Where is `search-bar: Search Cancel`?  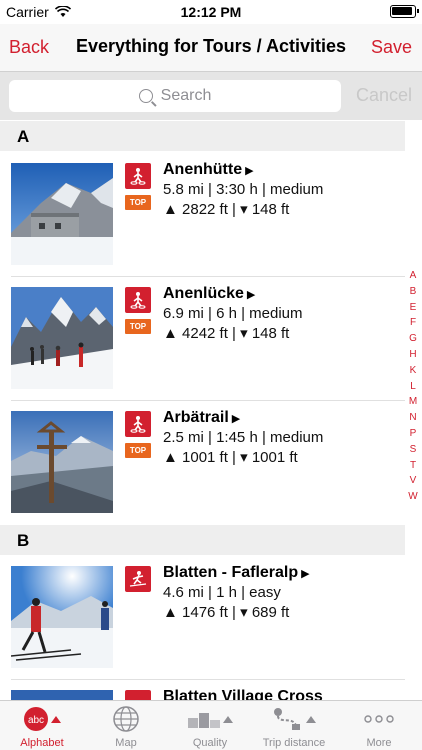
search-bar: Search Cancel is located at coordinates (211, 96).